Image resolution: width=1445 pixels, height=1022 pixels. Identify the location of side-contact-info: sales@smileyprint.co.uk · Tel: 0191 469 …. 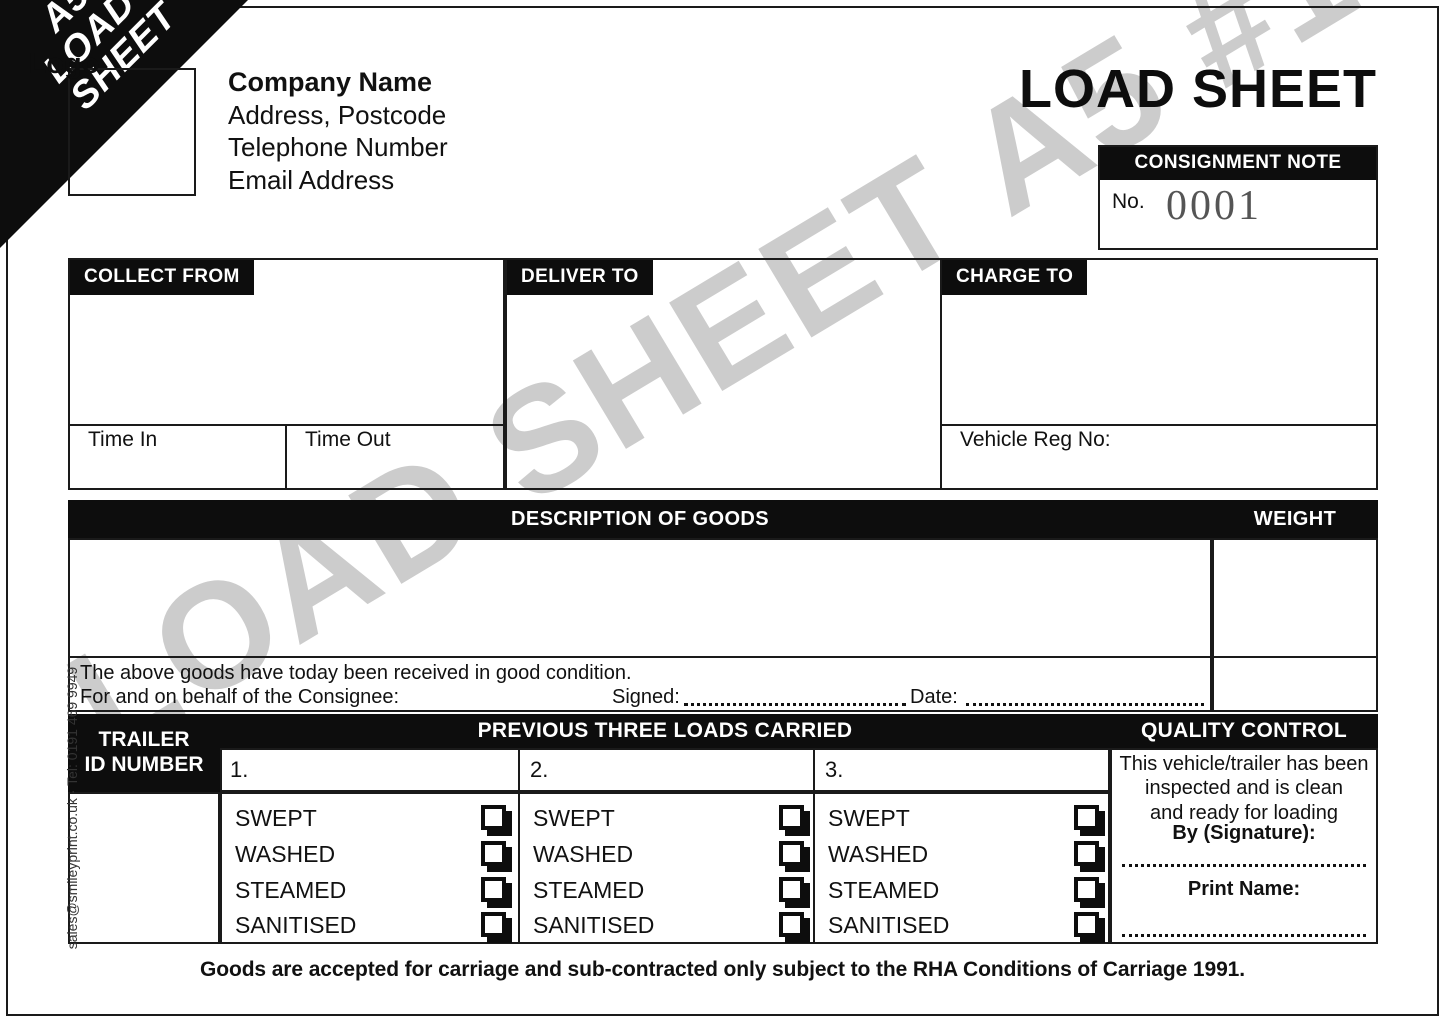
(72, 808).